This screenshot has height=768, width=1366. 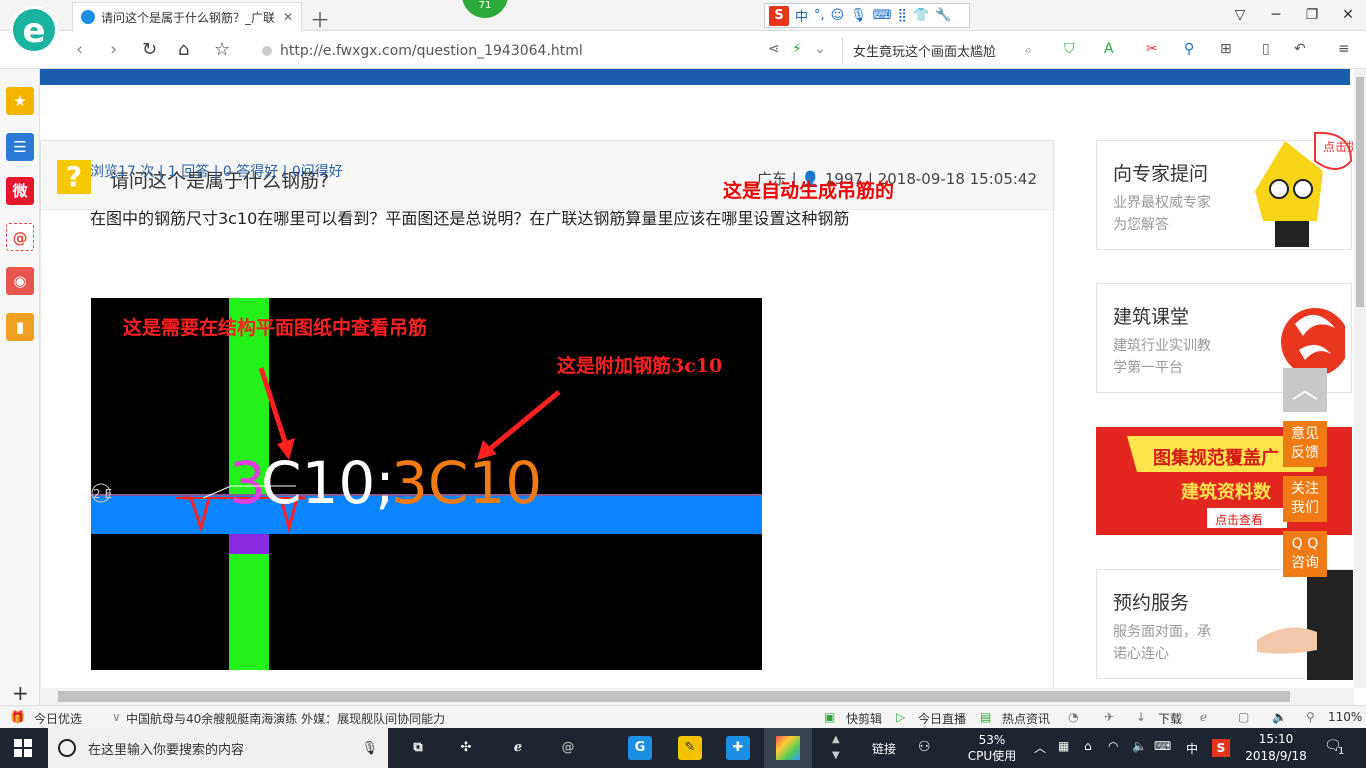 What do you see at coordinates (992, 748) in the screenshot?
I see `cpu-meter: 53% CPU使用` at bounding box center [992, 748].